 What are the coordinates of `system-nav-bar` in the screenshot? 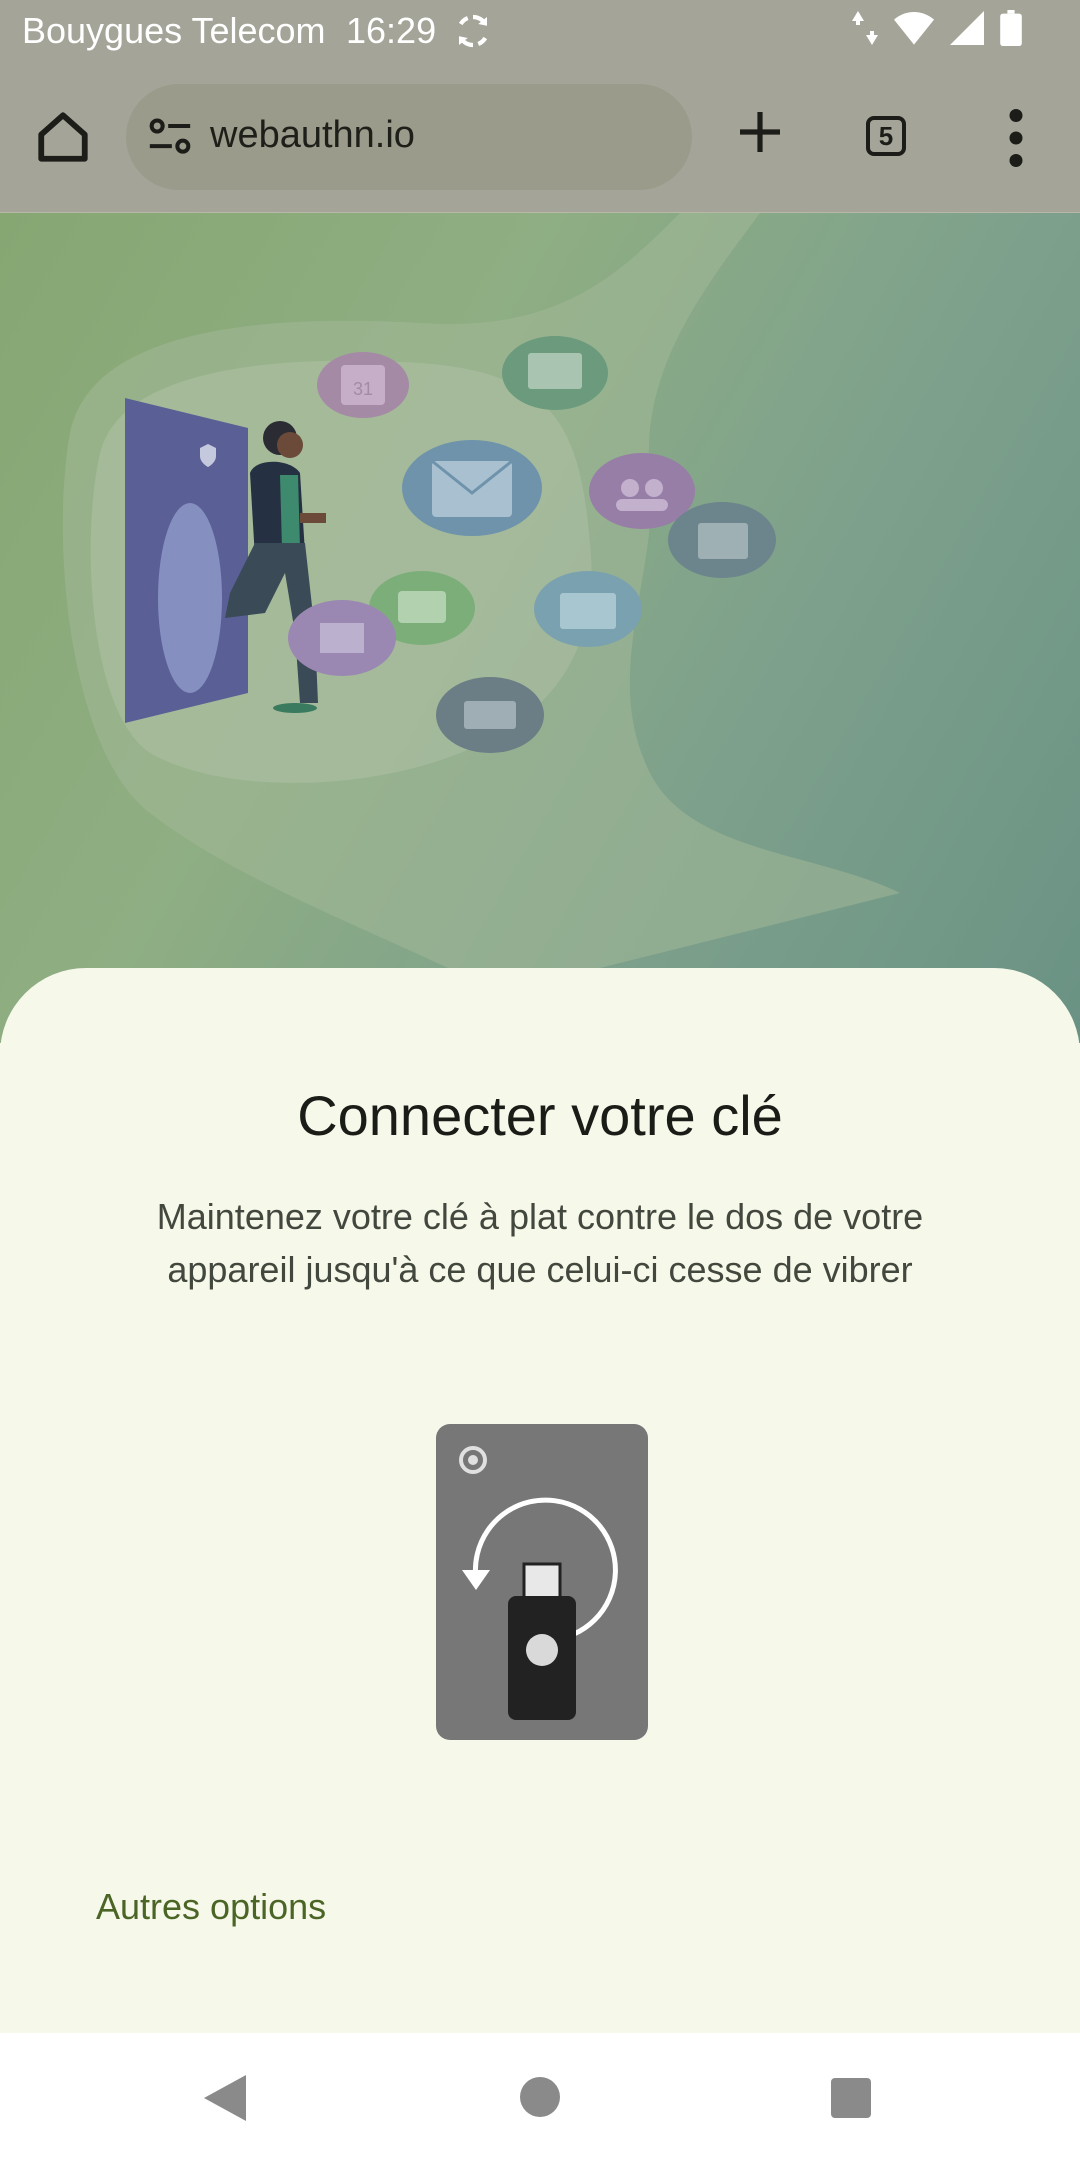 It's located at (540, 2096).